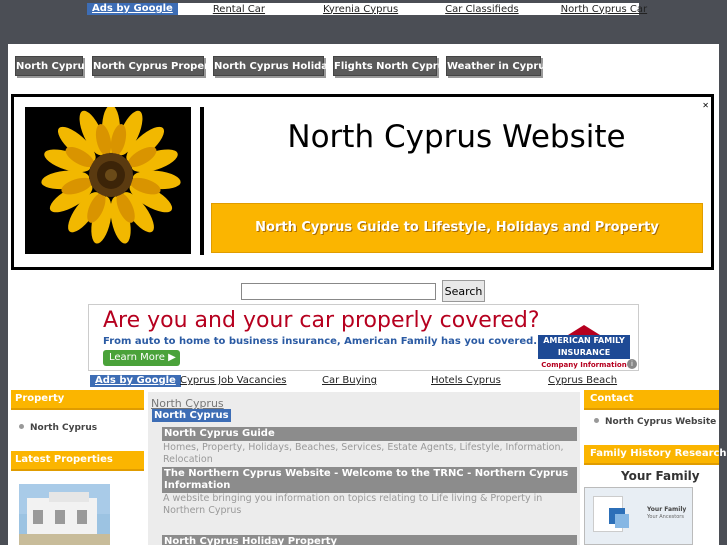 This screenshot has height=545, width=727. What do you see at coordinates (369, 540) in the screenshot?
I see `entry-title-3: North Cyprus Holiday Property` at bounding box center [369, 540].